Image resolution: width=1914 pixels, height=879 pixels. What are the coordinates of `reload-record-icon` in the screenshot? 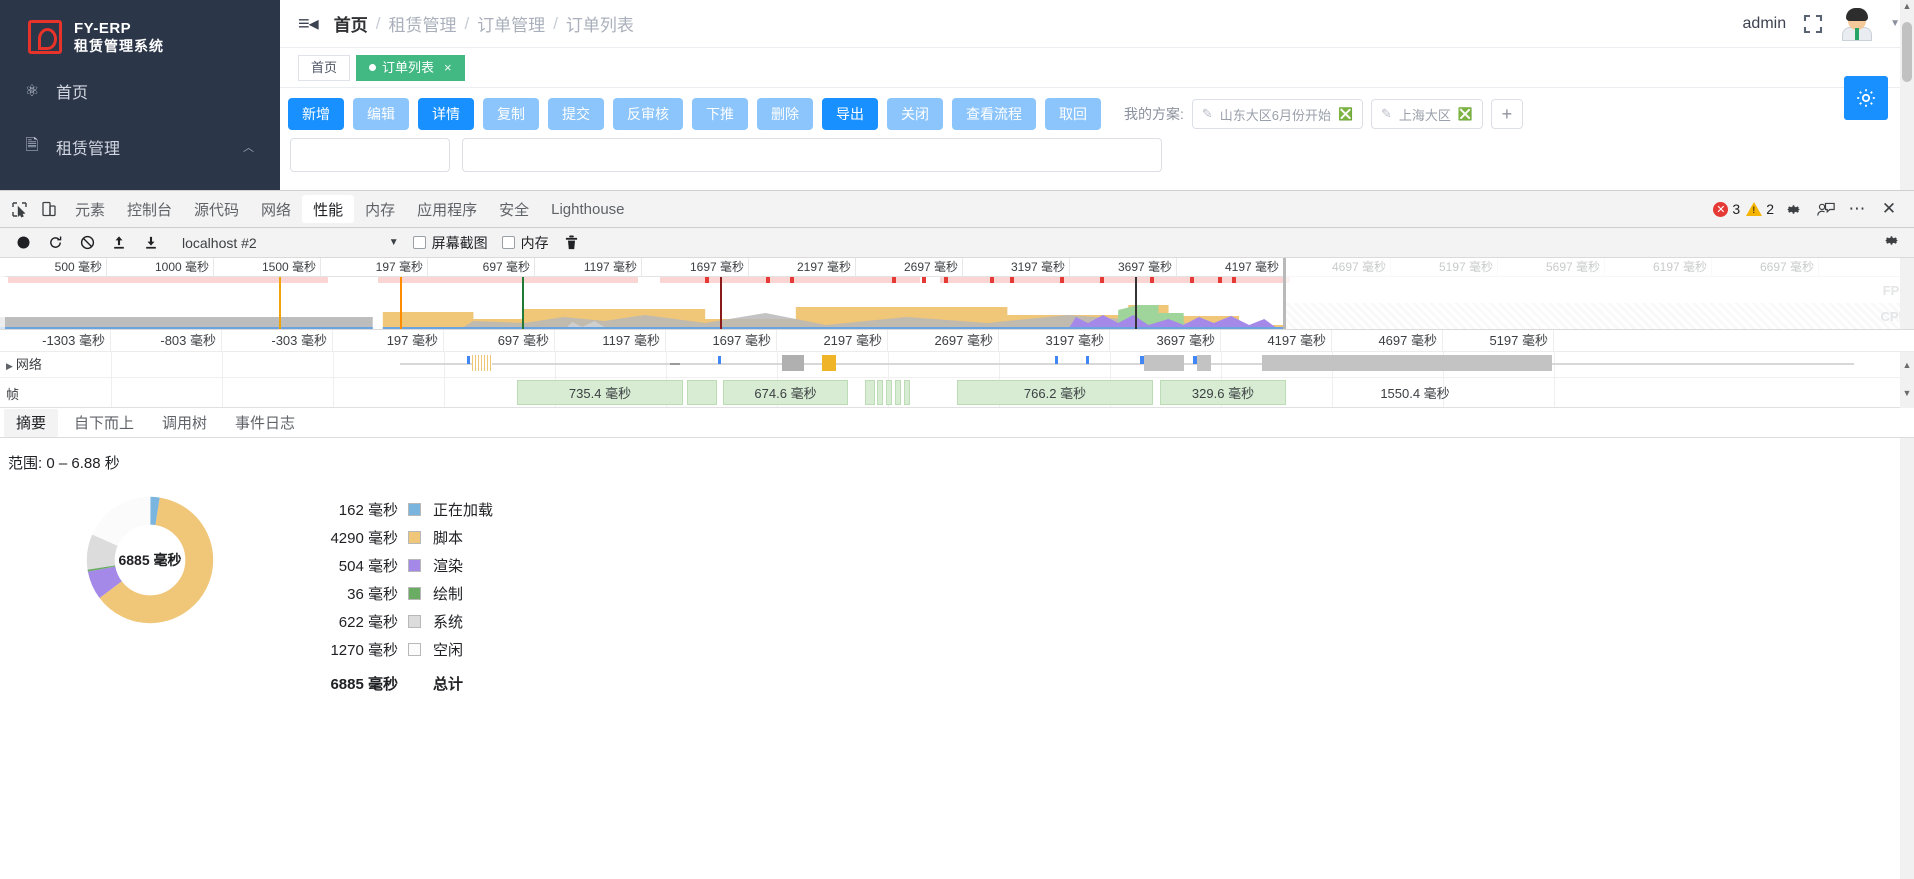 It's located at (55, 243).